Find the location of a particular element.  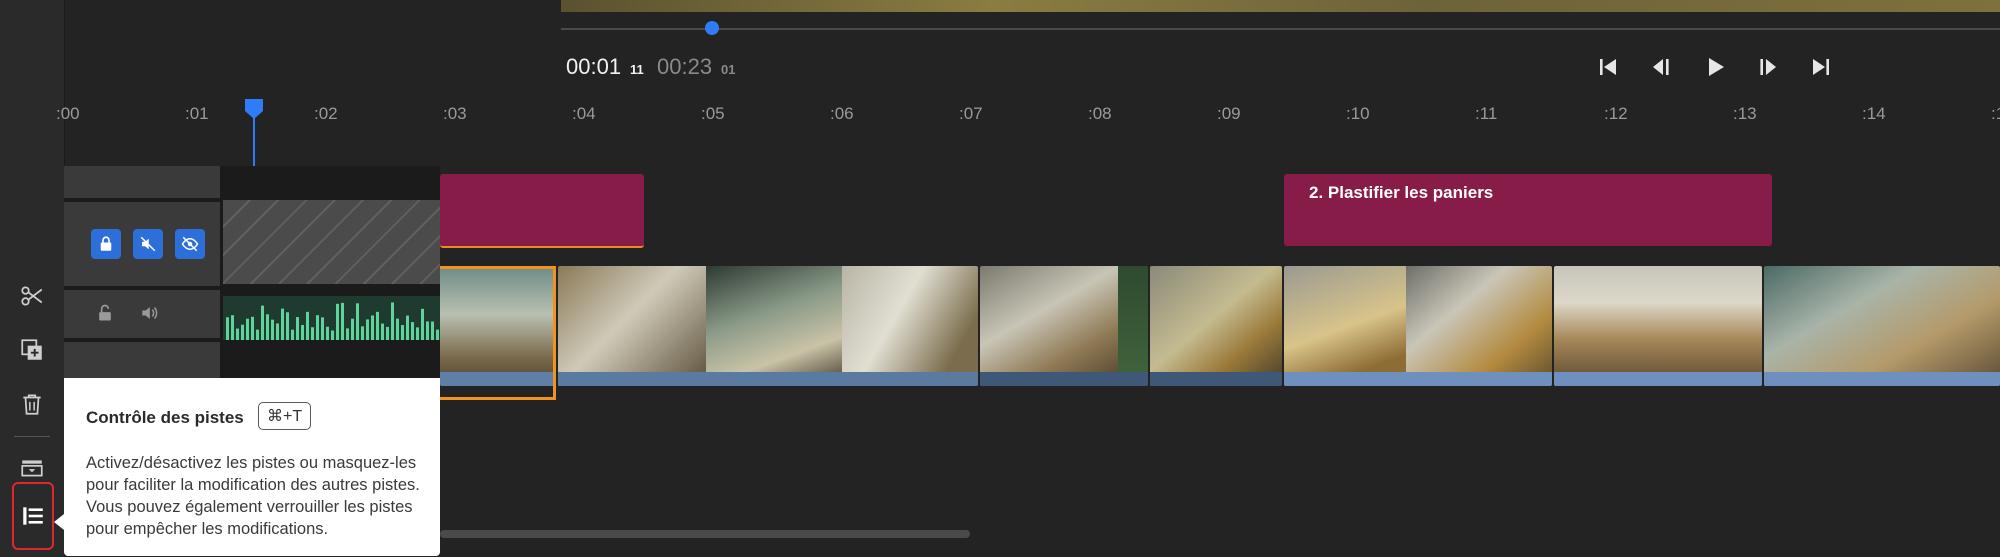

scissors-icon is located at coordinates (32, 296).